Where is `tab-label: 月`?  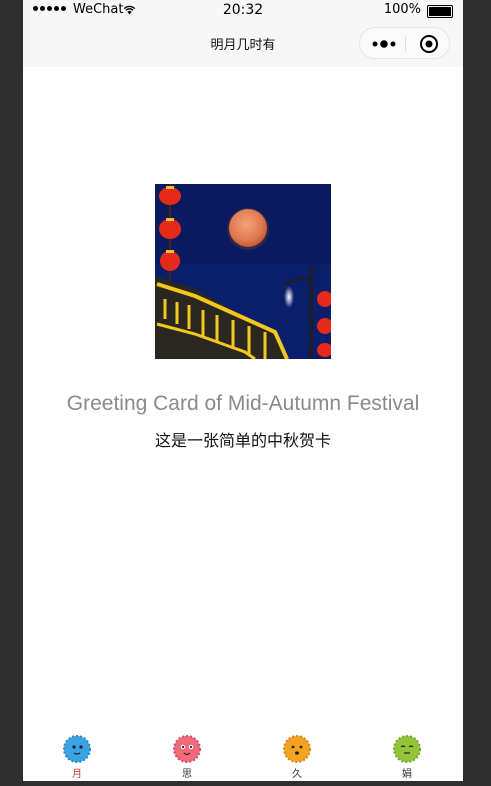
tab-label: 月 is located at coordinates (77, 774).